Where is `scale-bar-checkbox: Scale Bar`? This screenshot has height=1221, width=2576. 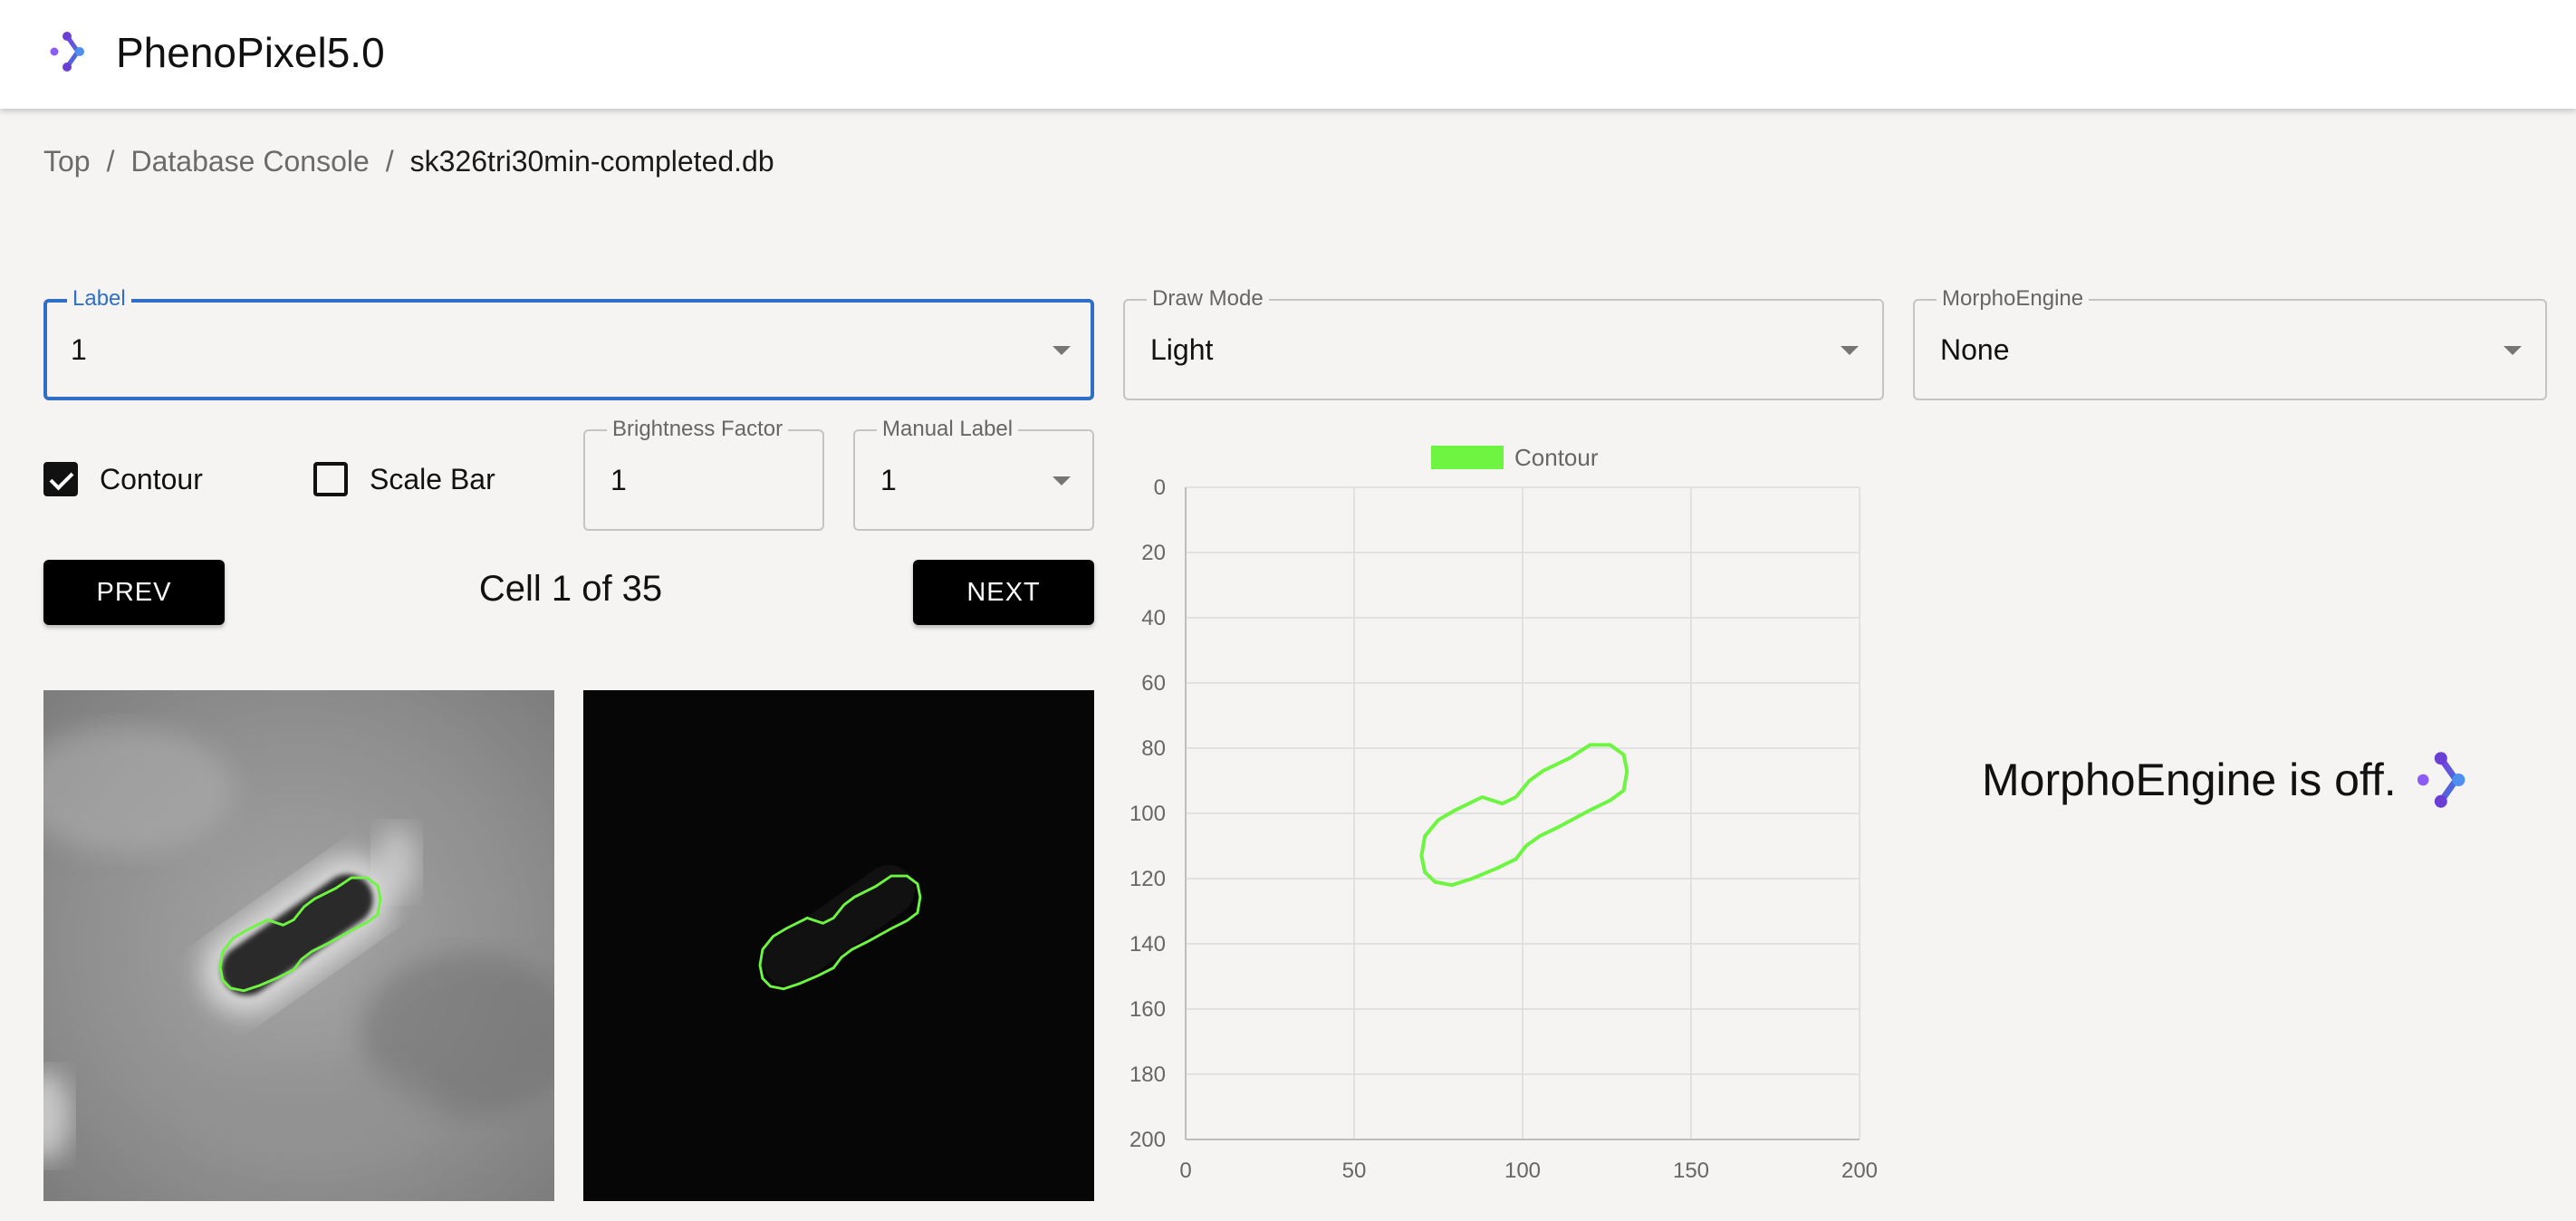 scale-bar-checkbox: Scale Bar is located at coordinates (404, 479).